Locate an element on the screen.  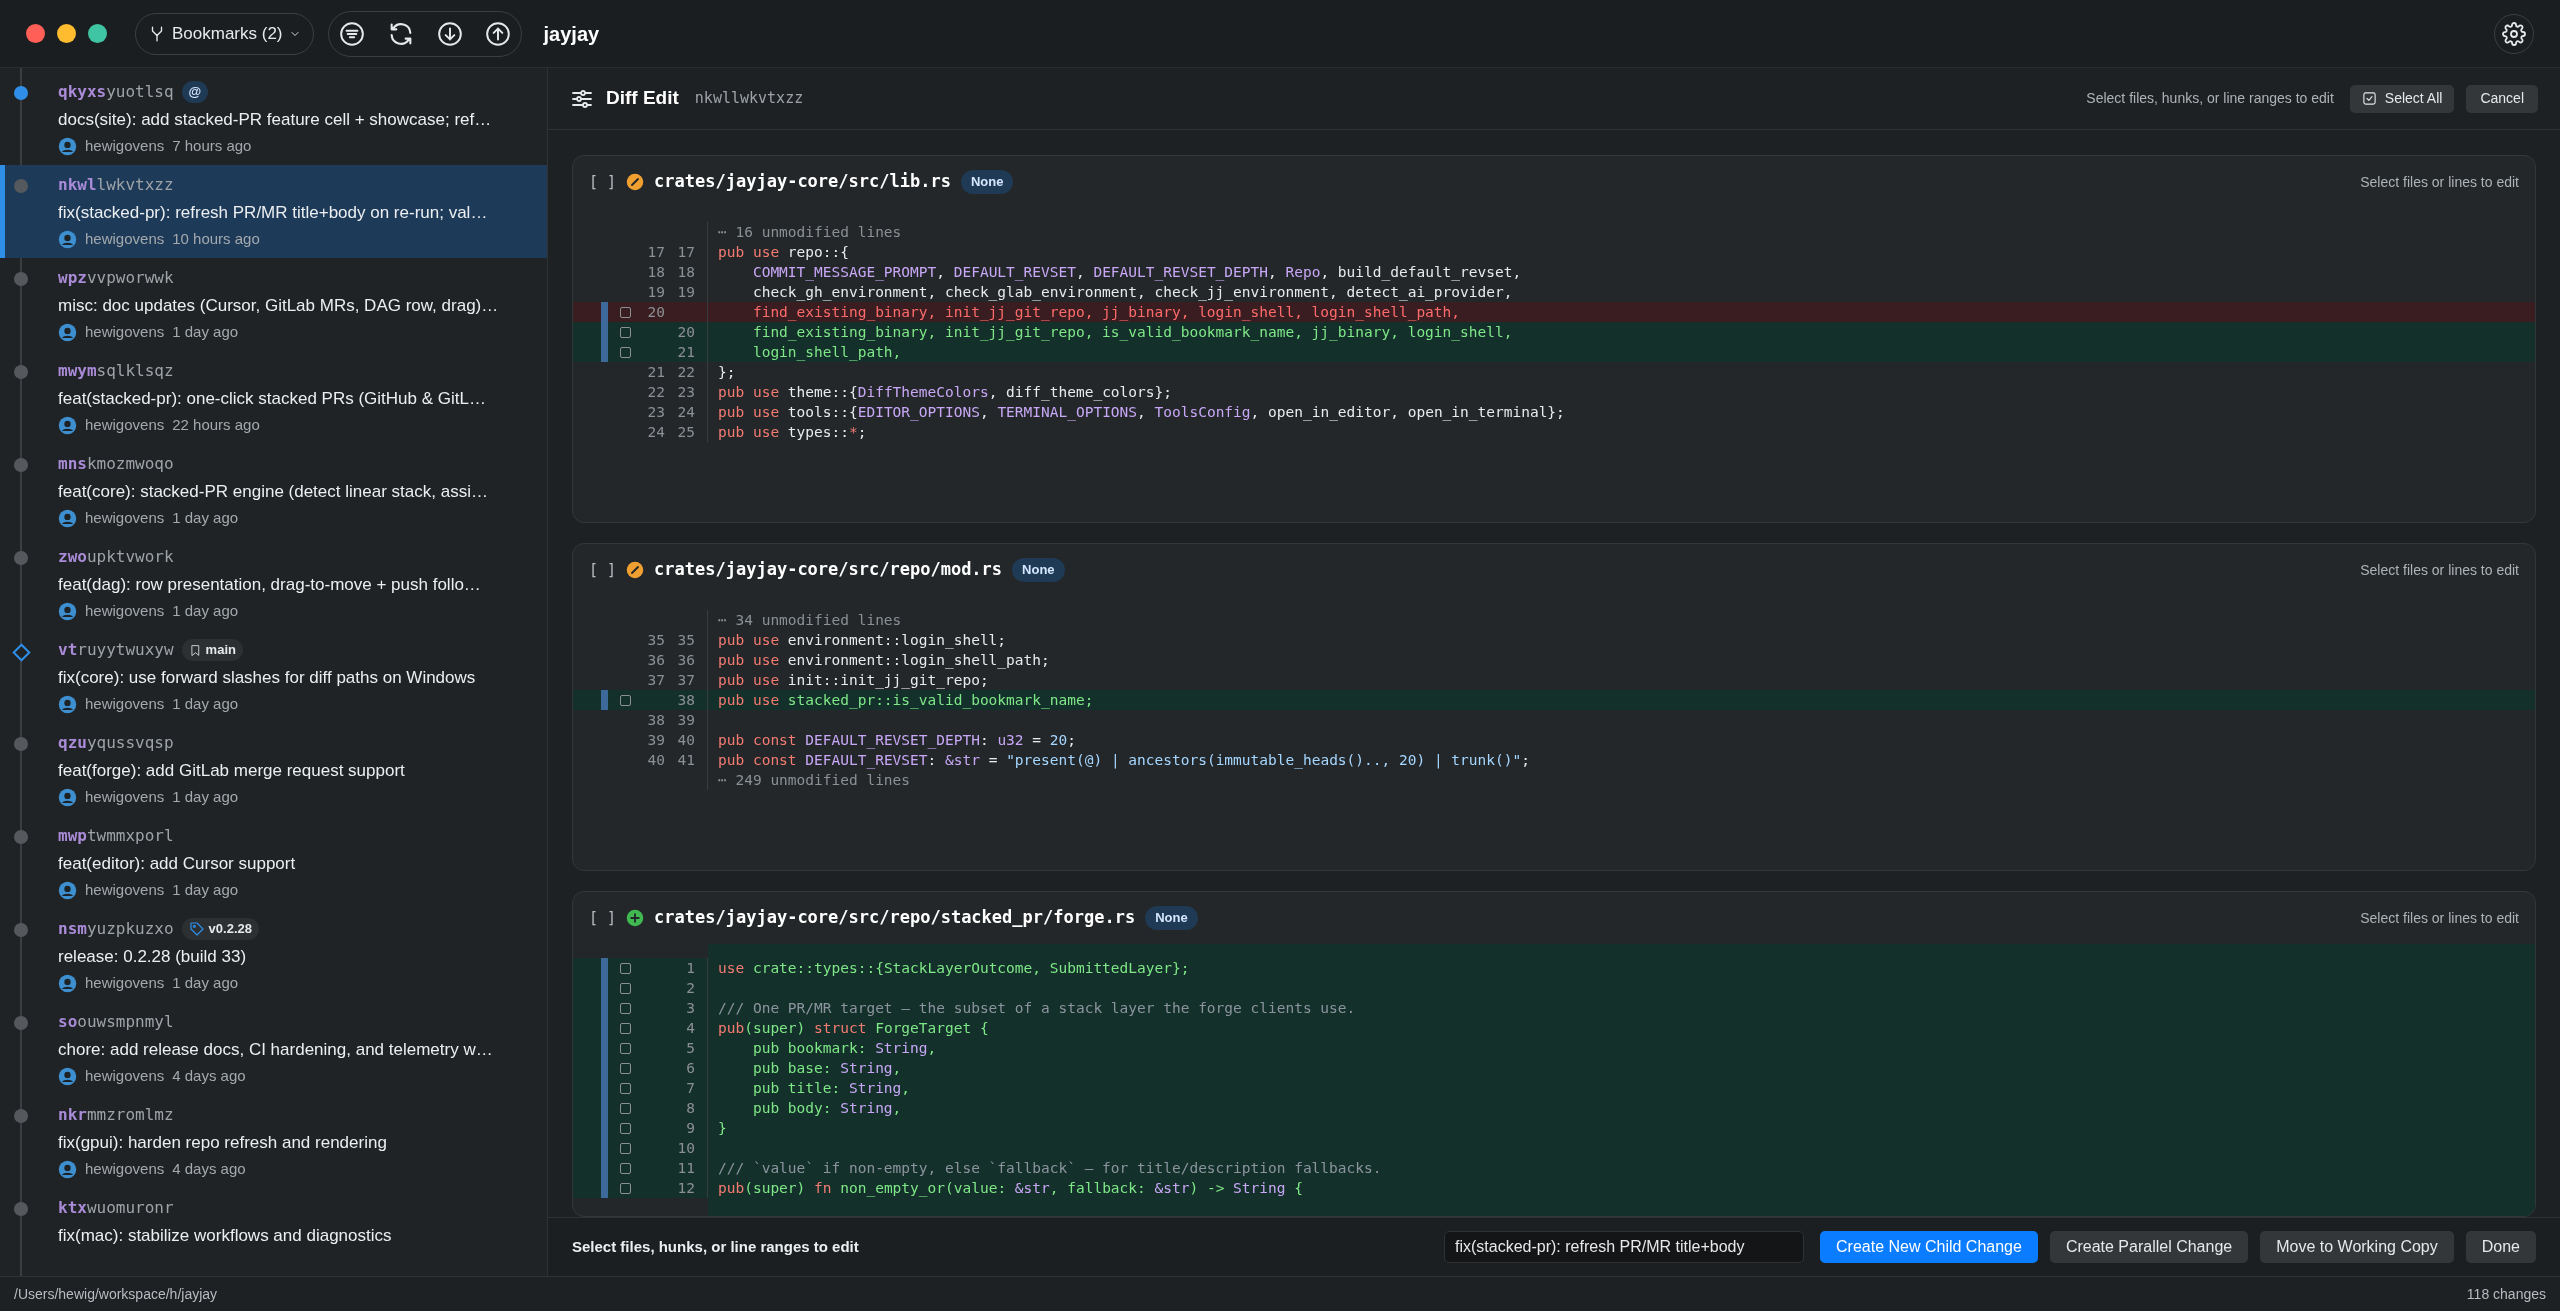
action-button: Create New Child Change is located at coordinates (1929, 1247).